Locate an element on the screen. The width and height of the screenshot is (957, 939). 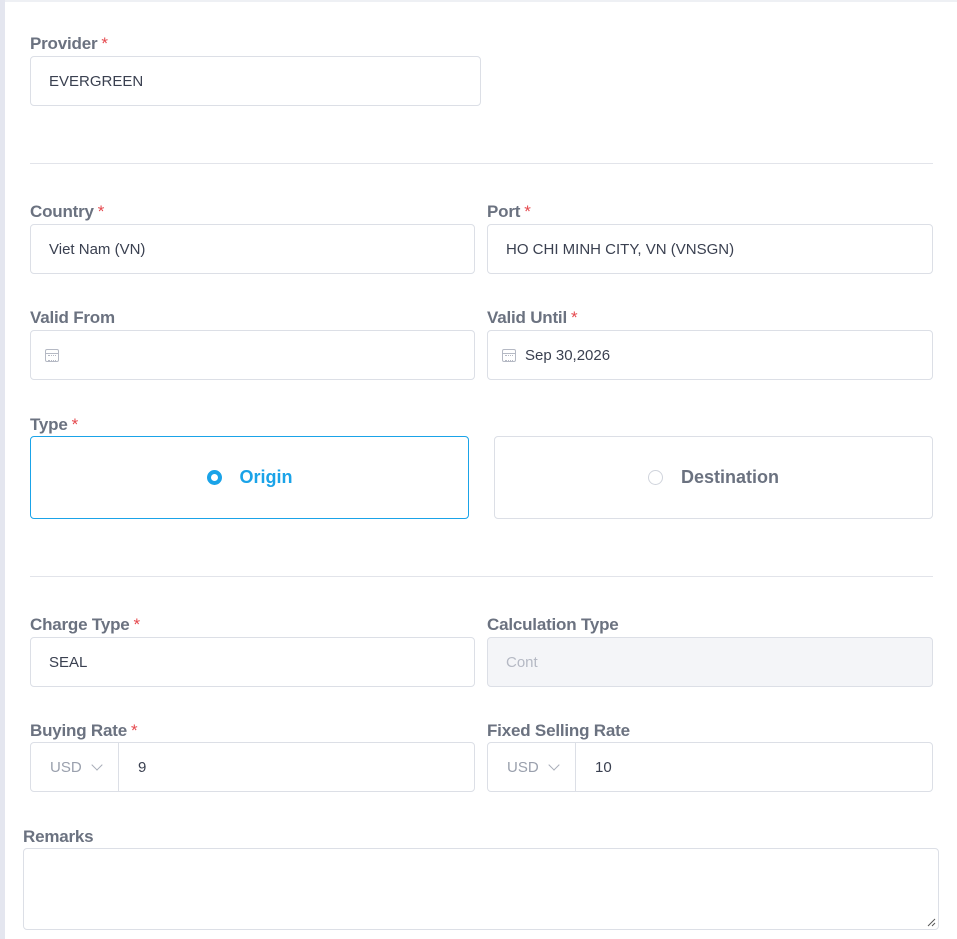
left-edge-bar is located at coordinates (2, 469).